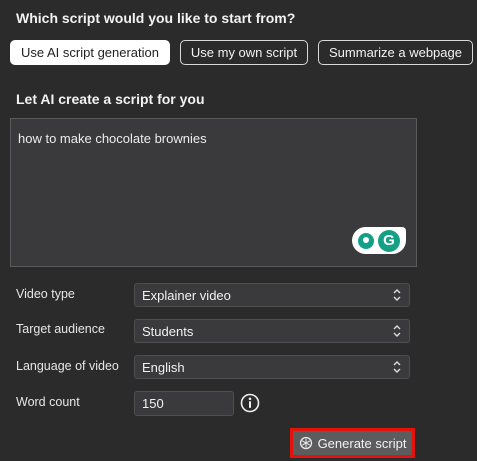 The image size is (477, 461). Describe the element at coordinates (389, 240) in the screenshot. I see `grammarly-logo-icon: G` at that location.